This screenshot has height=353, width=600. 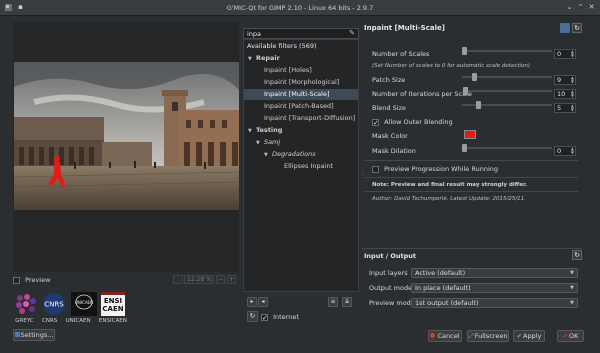 What do you see at coordinates (494, 288) in the screenshot?
I see `output-mode-select: In place (default) ▼` at bounding box center [494, 288].